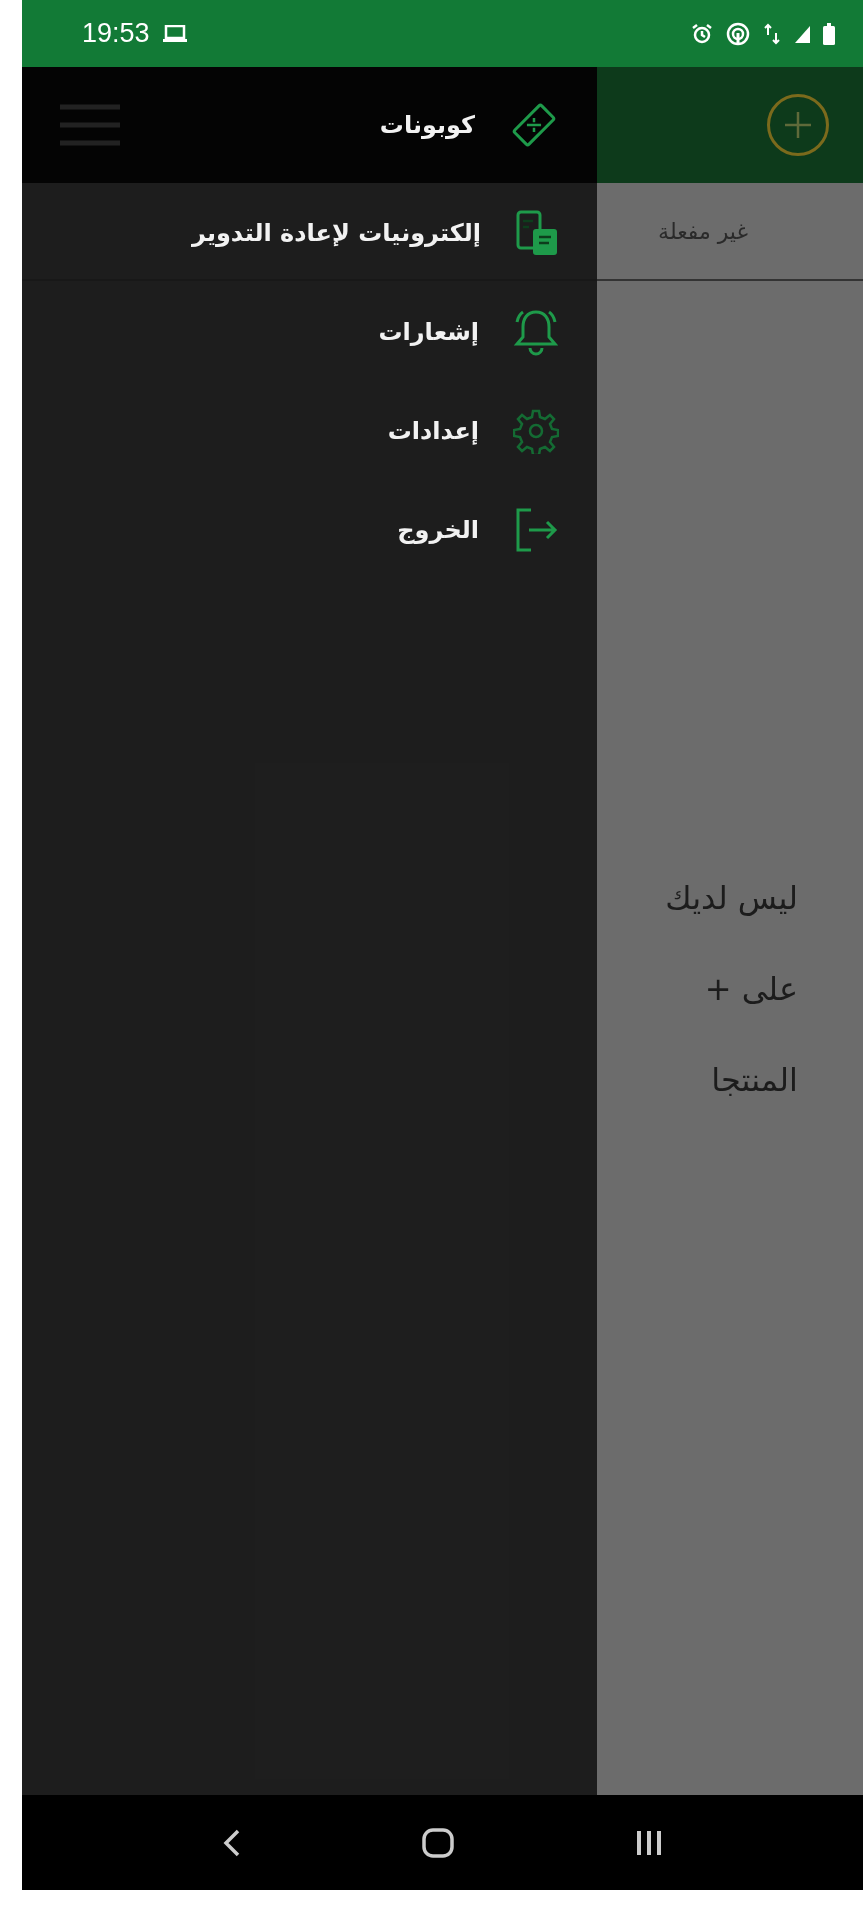 This screenshot has width=863, height=1910. What do you see at coordinates (336, 232) in the screenshot?
I see `drawer-item-label: إلكترونيات لإعادة التدوير` at bounding box center [336, 232].